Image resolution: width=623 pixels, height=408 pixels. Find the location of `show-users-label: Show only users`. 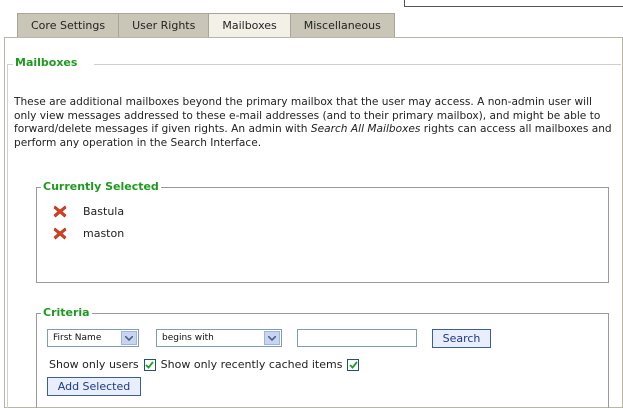

show-users-label: Show only users is located at coordinates (94, 364).